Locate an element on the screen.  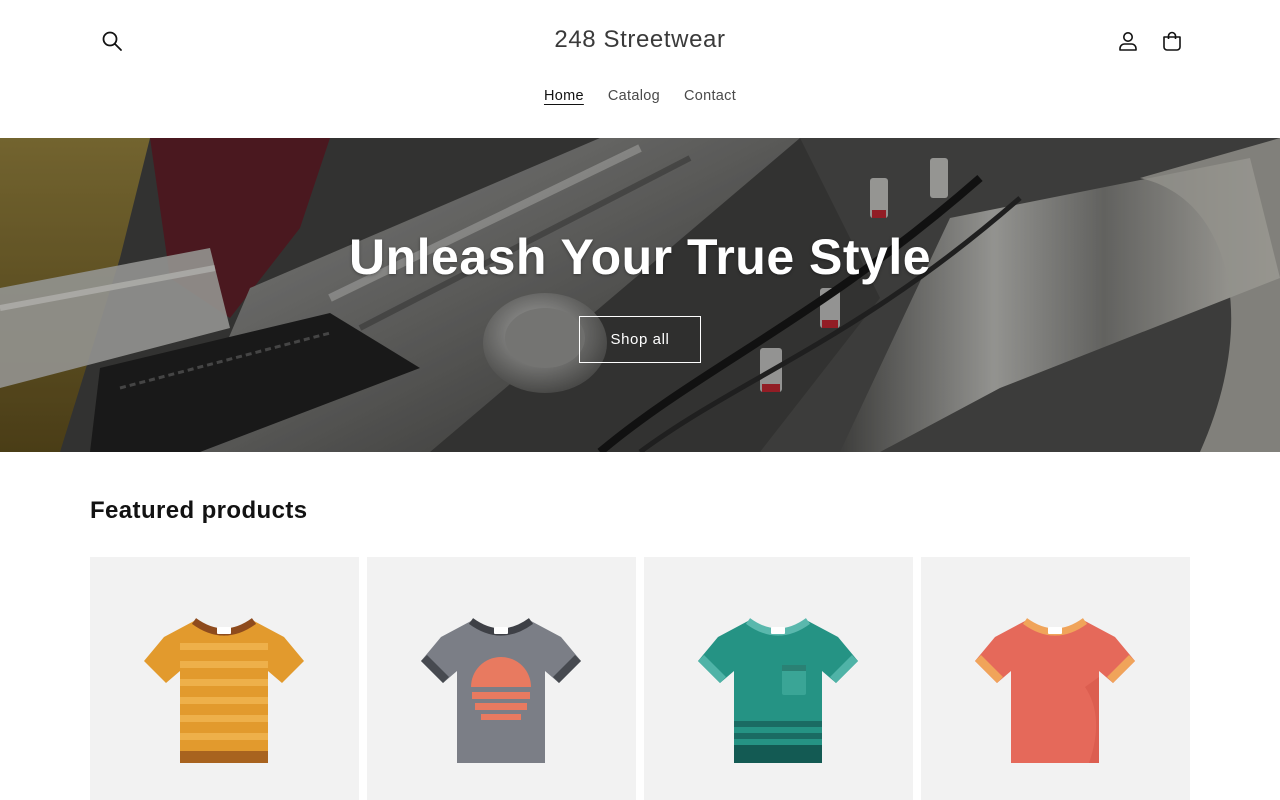
featured-products-heading: Featured products is located at coordinates (199, 510).